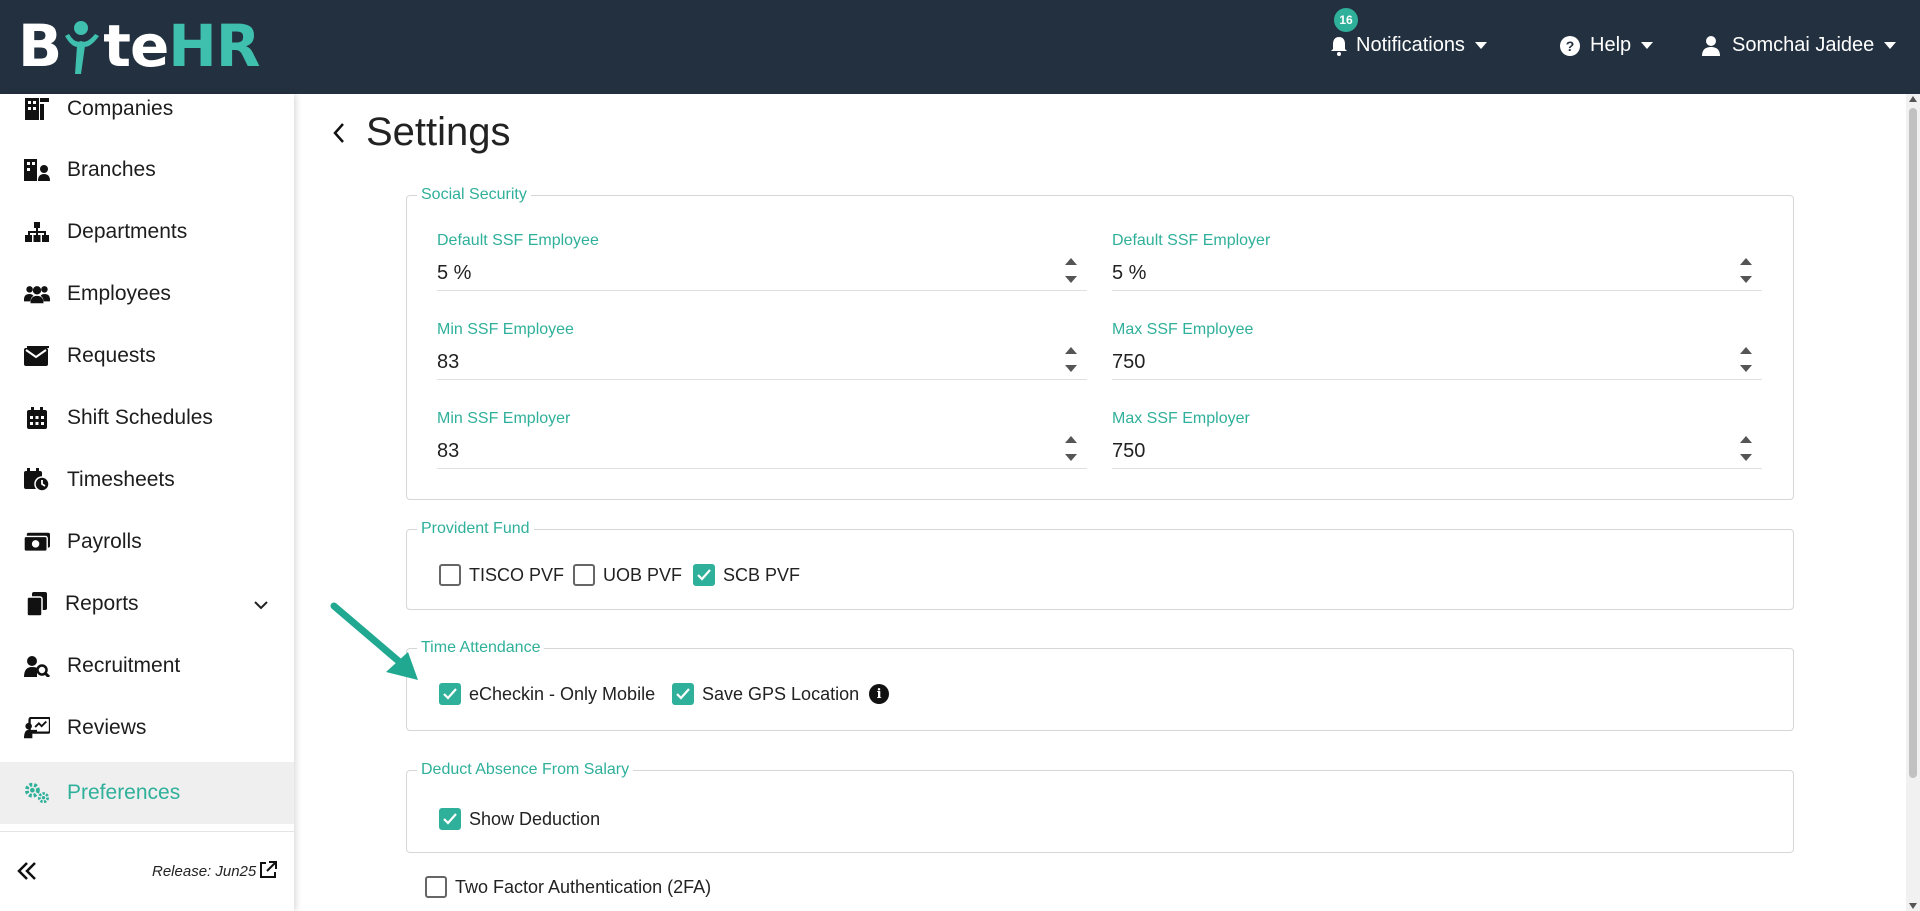  Describe the element at coordinates (1803, 45) in the screenshot. I see `user-name: Somchai Jaidee` at that location.